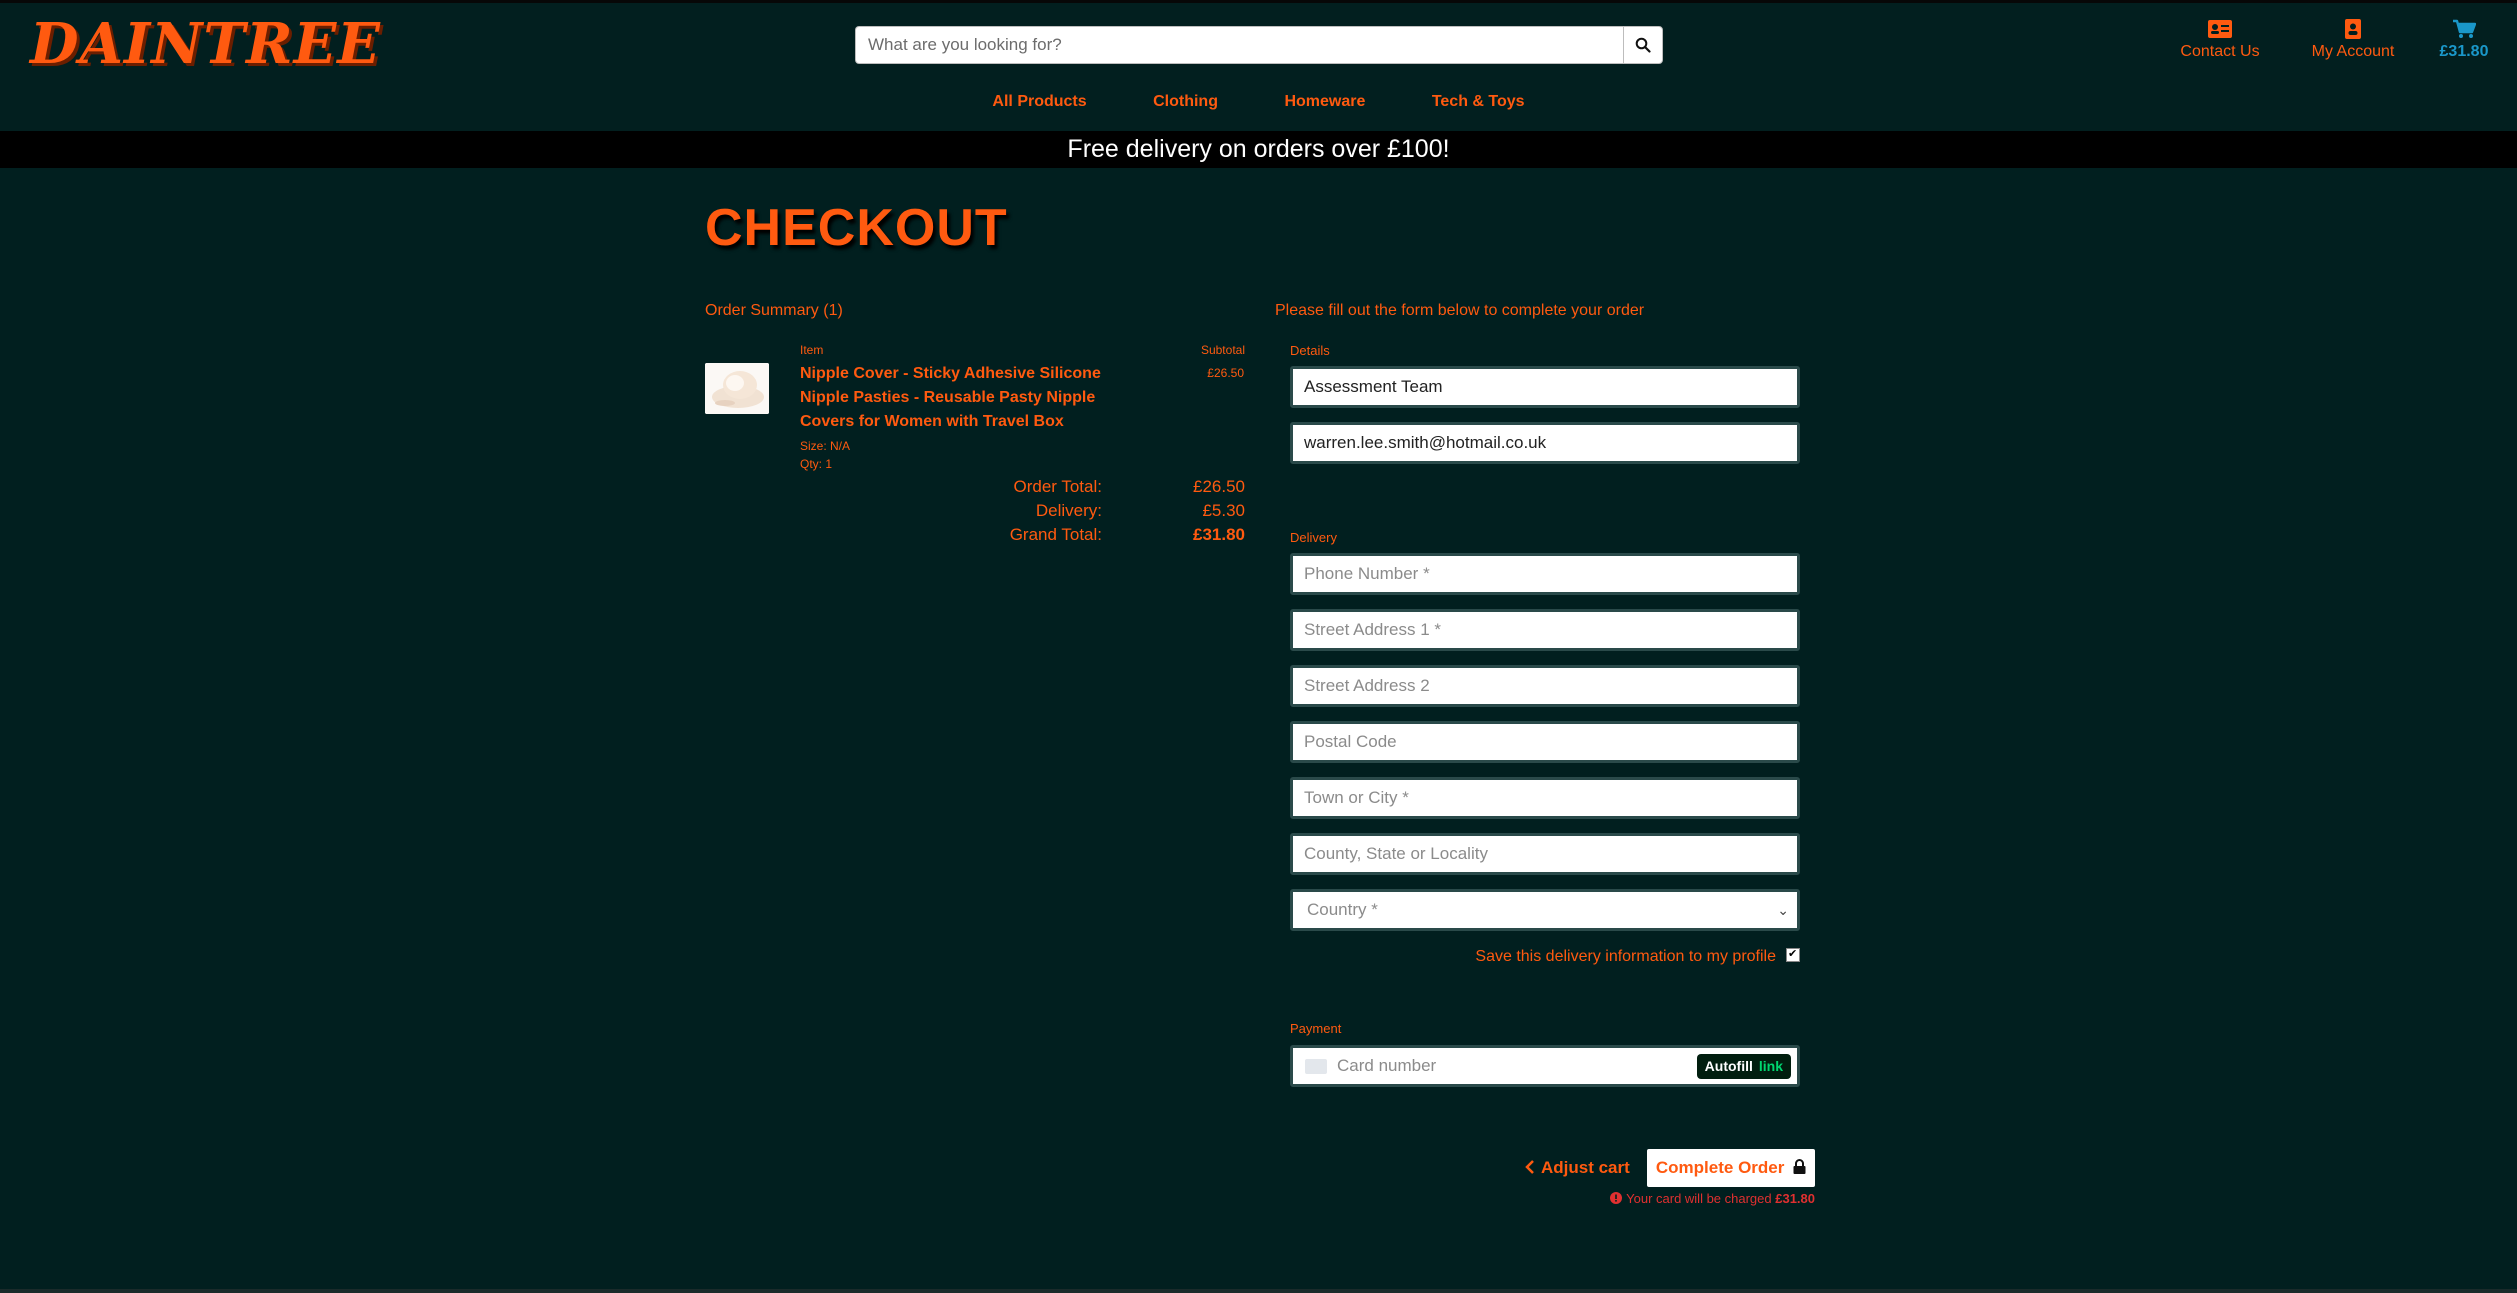 The height and width of the screenshot is (1293, 2517). What do you see at coordinates (1720, 1167) in the screenshot?
I see `complete-order-label: Complete Order` at bounding box center [1720, 1167].